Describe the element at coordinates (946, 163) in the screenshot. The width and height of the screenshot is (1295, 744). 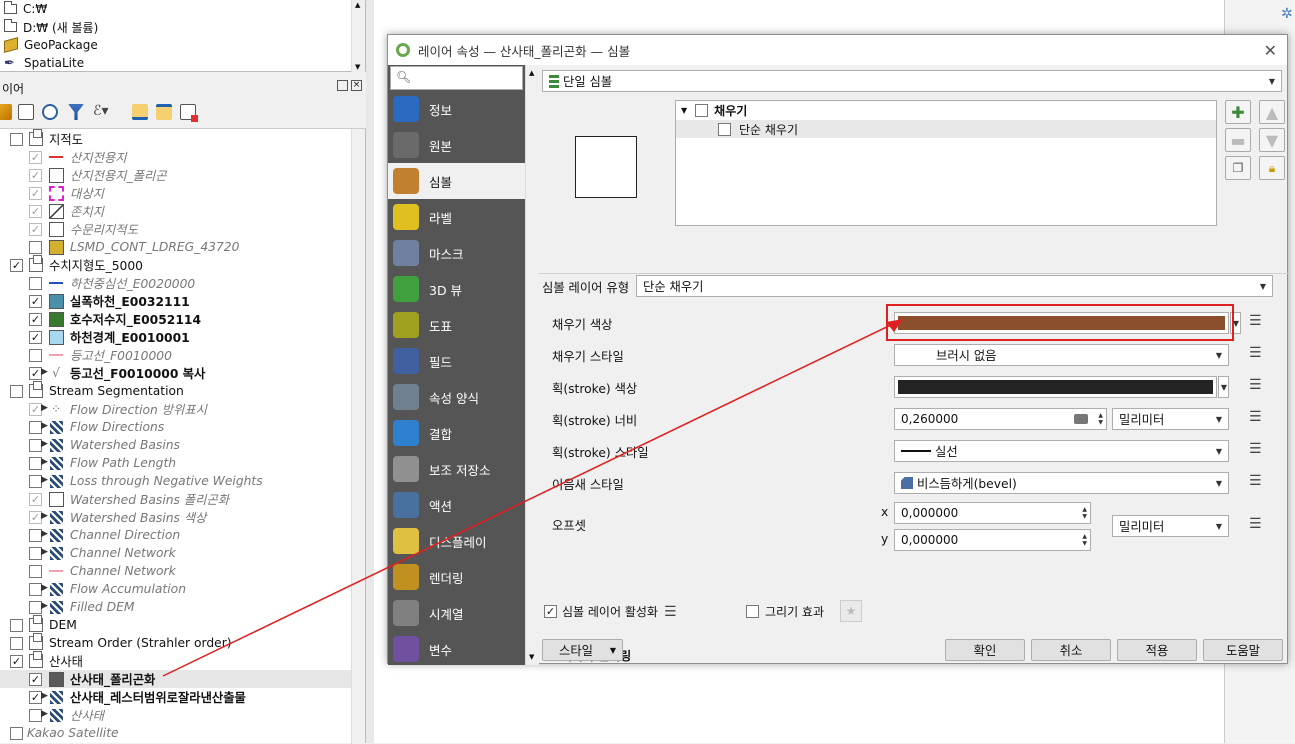
I see `symbol-layers-tree: ▼ 채우기 단순 채우기` at that location.